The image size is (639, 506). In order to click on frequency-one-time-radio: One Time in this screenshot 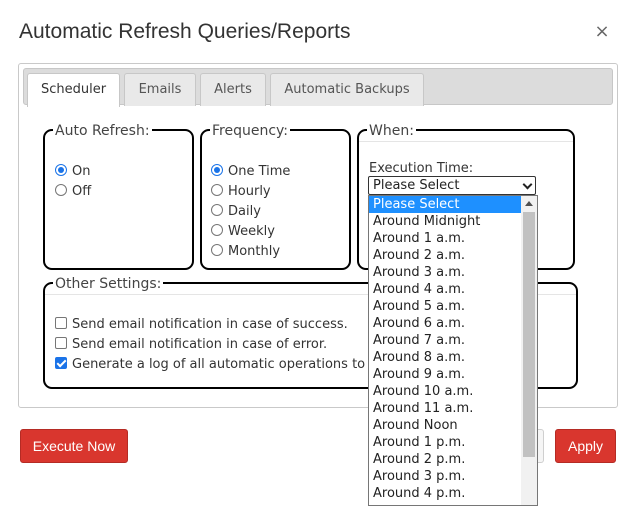, I will do `click(250, 172)`.